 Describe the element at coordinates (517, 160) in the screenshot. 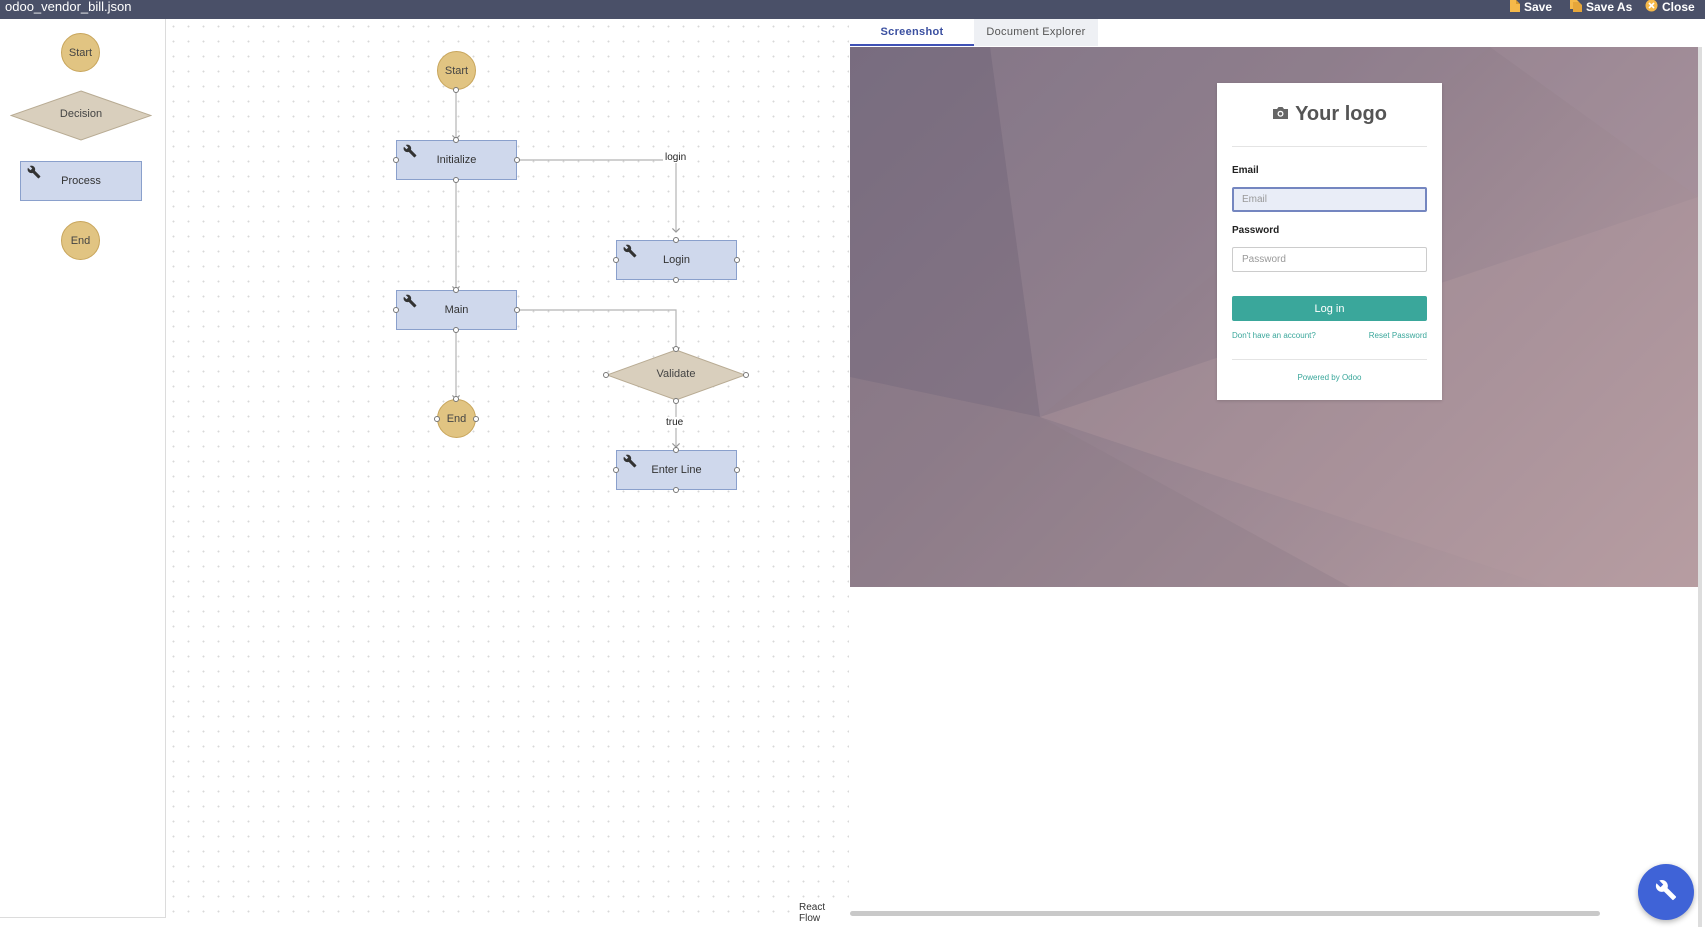

I see `initialize-right-handle` at that location.